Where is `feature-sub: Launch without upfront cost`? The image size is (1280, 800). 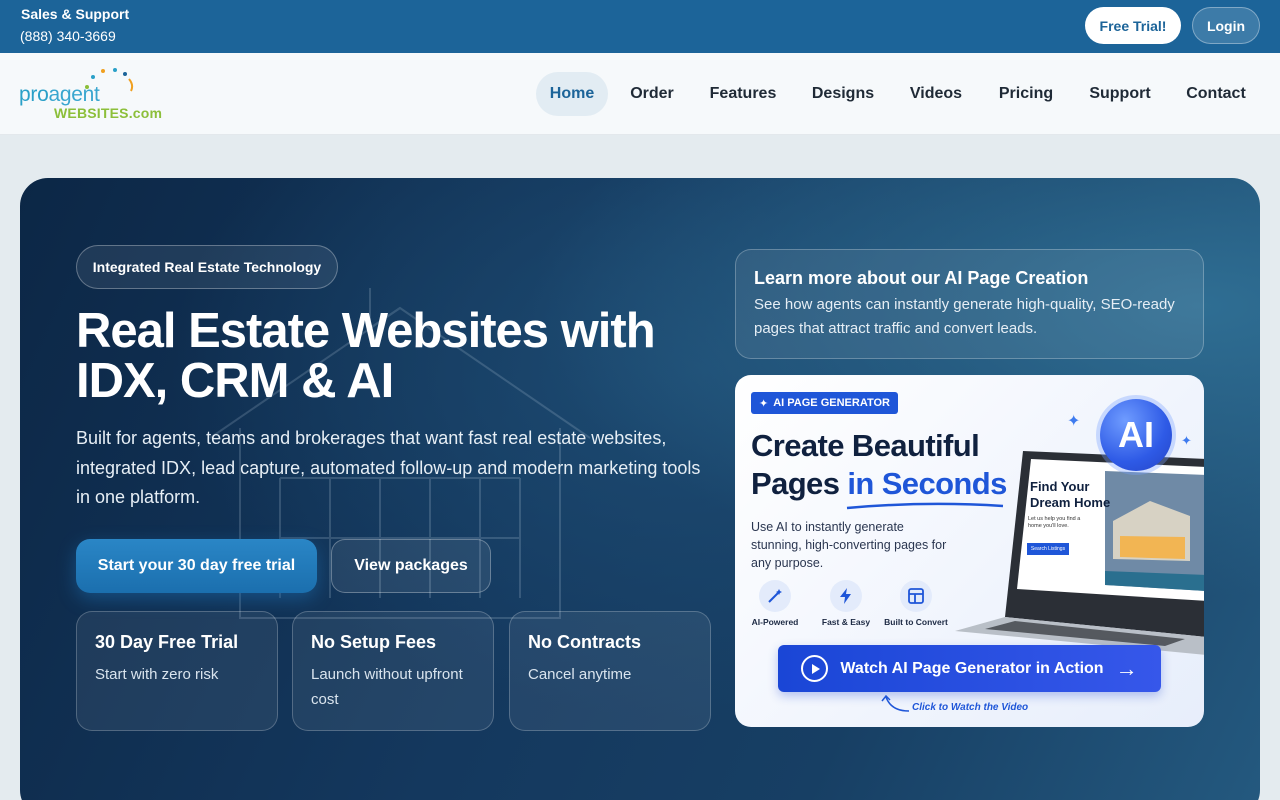 feature-sub: Launch without upfront cost is located at coordinates (387, 687).